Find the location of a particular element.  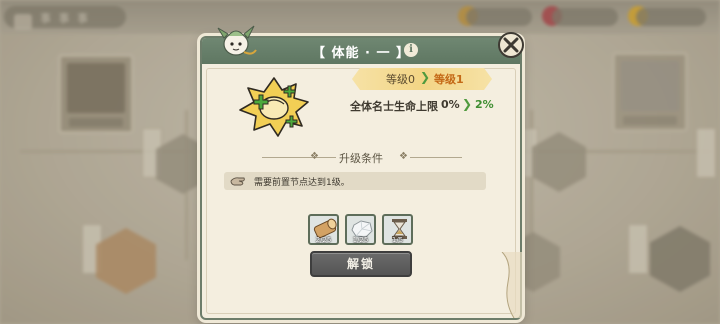

fist-buff-icon is located at coordinates (274, 107).